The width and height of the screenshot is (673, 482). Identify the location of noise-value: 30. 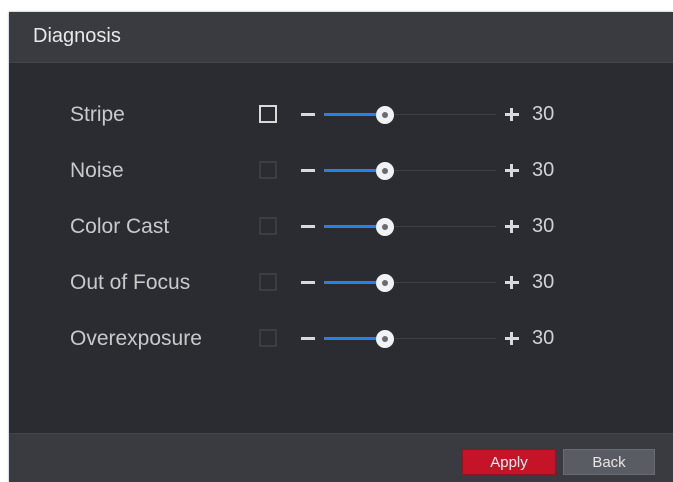
(543, 170).